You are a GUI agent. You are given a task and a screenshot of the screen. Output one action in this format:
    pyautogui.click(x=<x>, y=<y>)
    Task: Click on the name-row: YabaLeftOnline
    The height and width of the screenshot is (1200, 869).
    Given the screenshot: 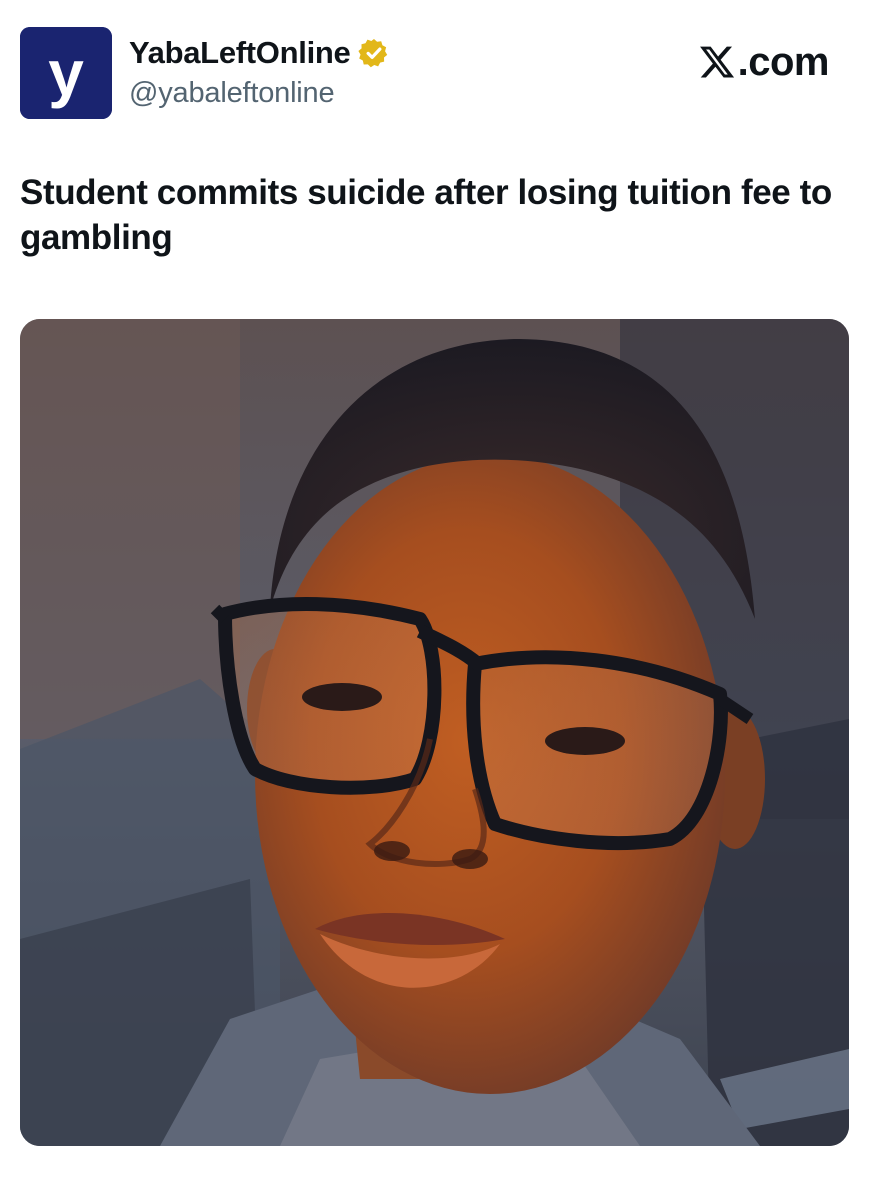 What is the action you would take?
    pyautogui.click(x=259, y=53)
    